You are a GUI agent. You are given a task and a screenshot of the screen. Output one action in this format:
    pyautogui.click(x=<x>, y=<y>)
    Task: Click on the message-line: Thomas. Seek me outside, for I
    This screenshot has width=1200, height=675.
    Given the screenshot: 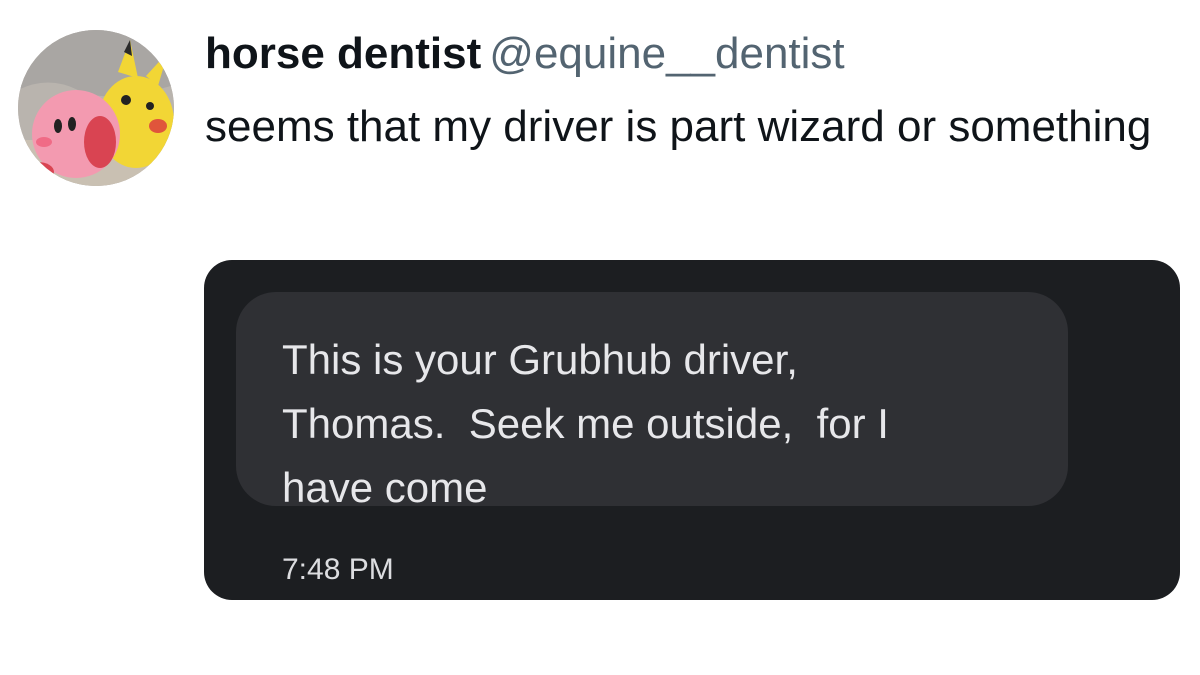 What is the action you would take?
    pyautogui.click(x=585, y=423)
    